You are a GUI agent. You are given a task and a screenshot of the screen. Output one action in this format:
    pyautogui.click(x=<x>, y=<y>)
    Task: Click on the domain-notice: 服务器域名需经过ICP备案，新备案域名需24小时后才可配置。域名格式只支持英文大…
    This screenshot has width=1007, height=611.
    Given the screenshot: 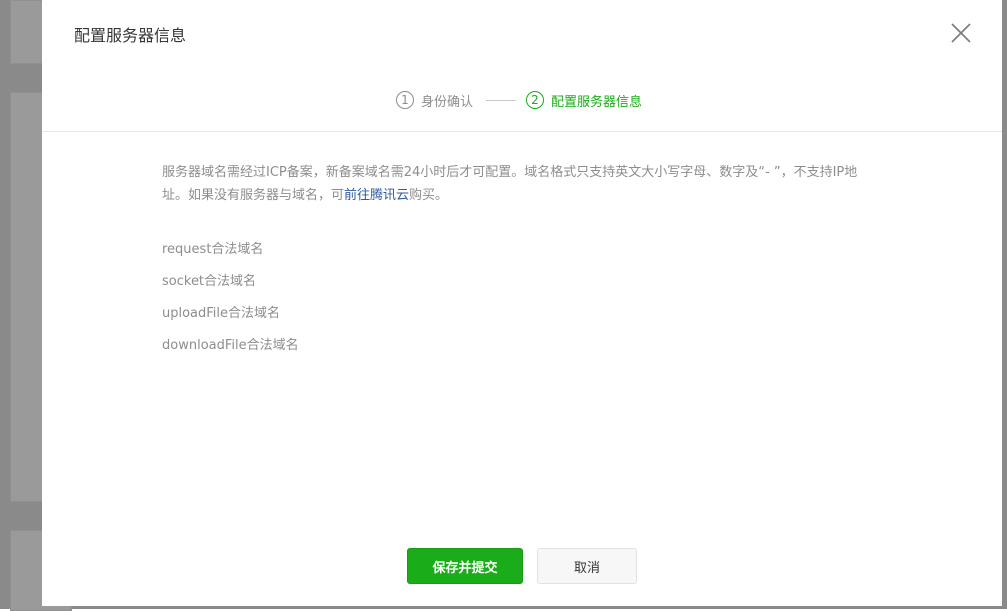 What is the action you would take?
    pyautogui.click(x=522, y=184)
    